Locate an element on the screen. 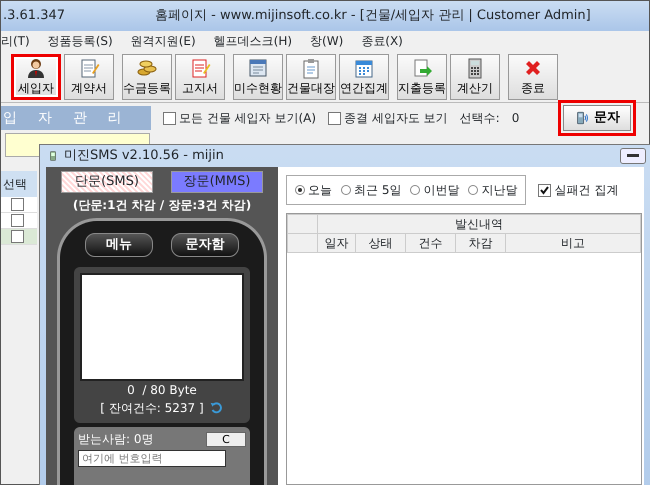 Image resolution: width=650 pixels, height=485 pixels. mode-tab: 장문(MMS) is located at coordinates (217, 182).